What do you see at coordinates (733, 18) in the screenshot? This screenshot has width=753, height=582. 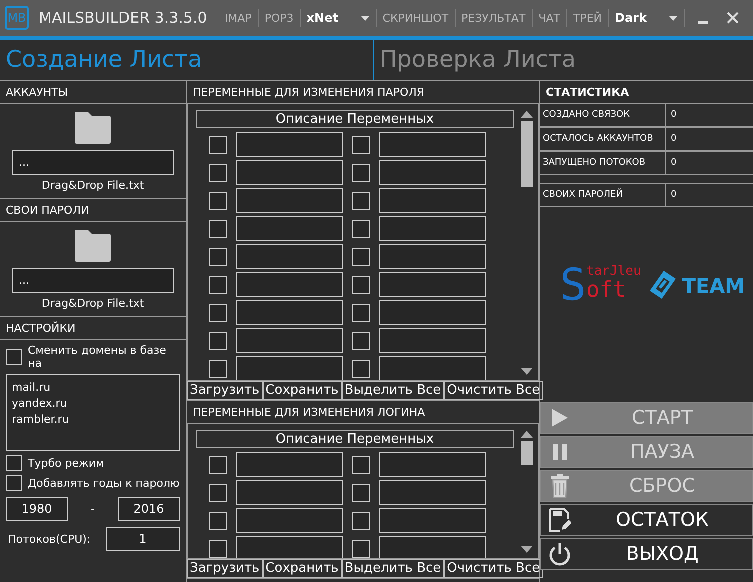 I see `close-icon` at bounding box center [733, 18].